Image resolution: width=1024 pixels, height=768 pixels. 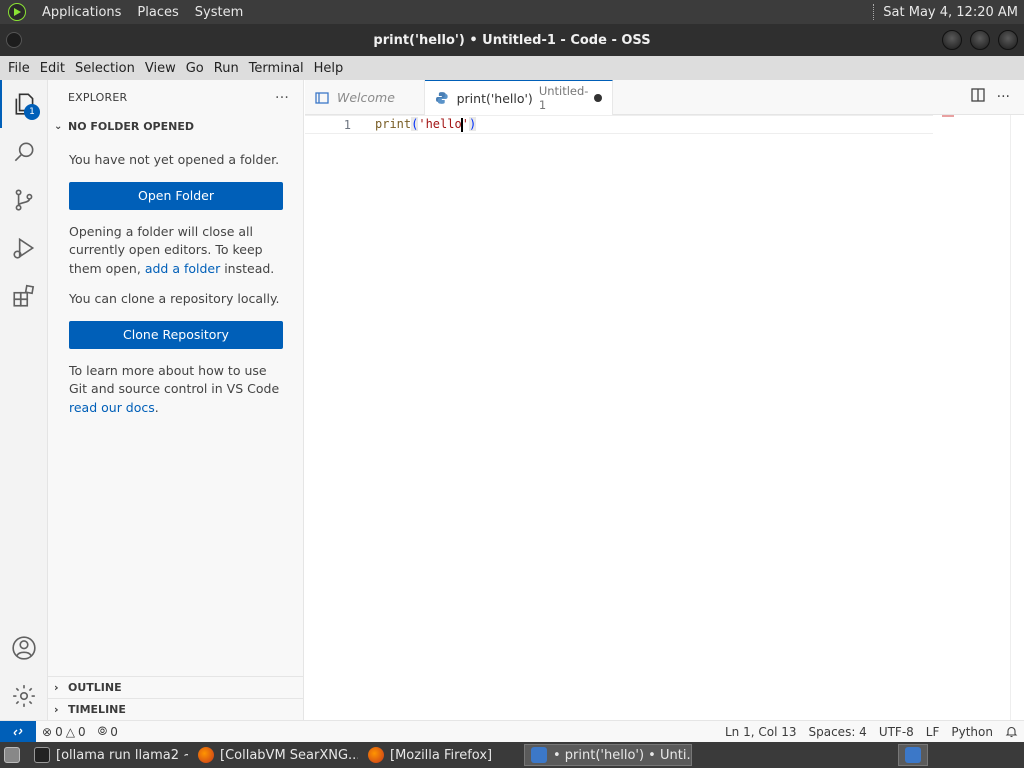 What do you see at coordinates (174, 159) in the screenshot?
I see `no-folder-text: You have not yet opened a folder.` at bounding box center [174, 159].